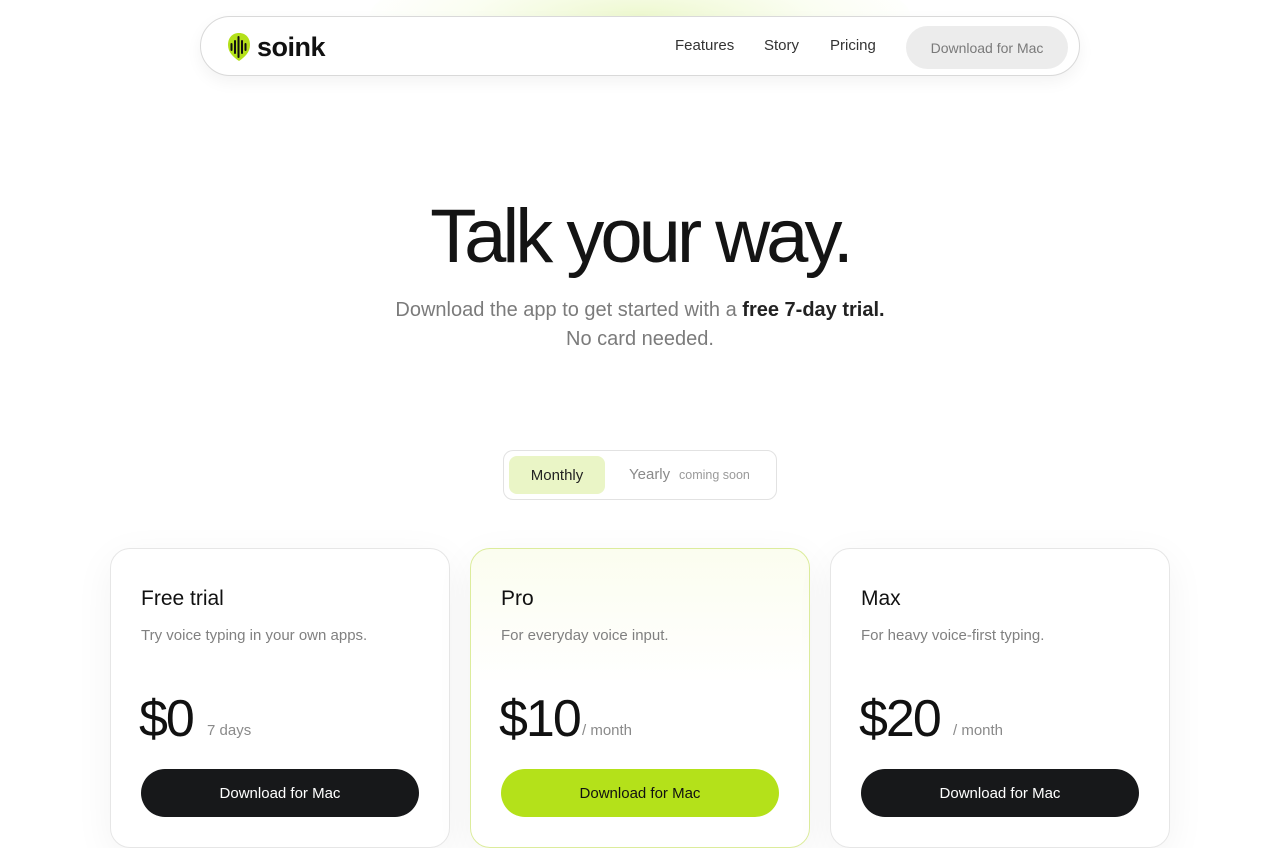  Describe the element at coordinates (853, 45) in the screenshot. I see `nav-link-pricing: Pricing` at that location.